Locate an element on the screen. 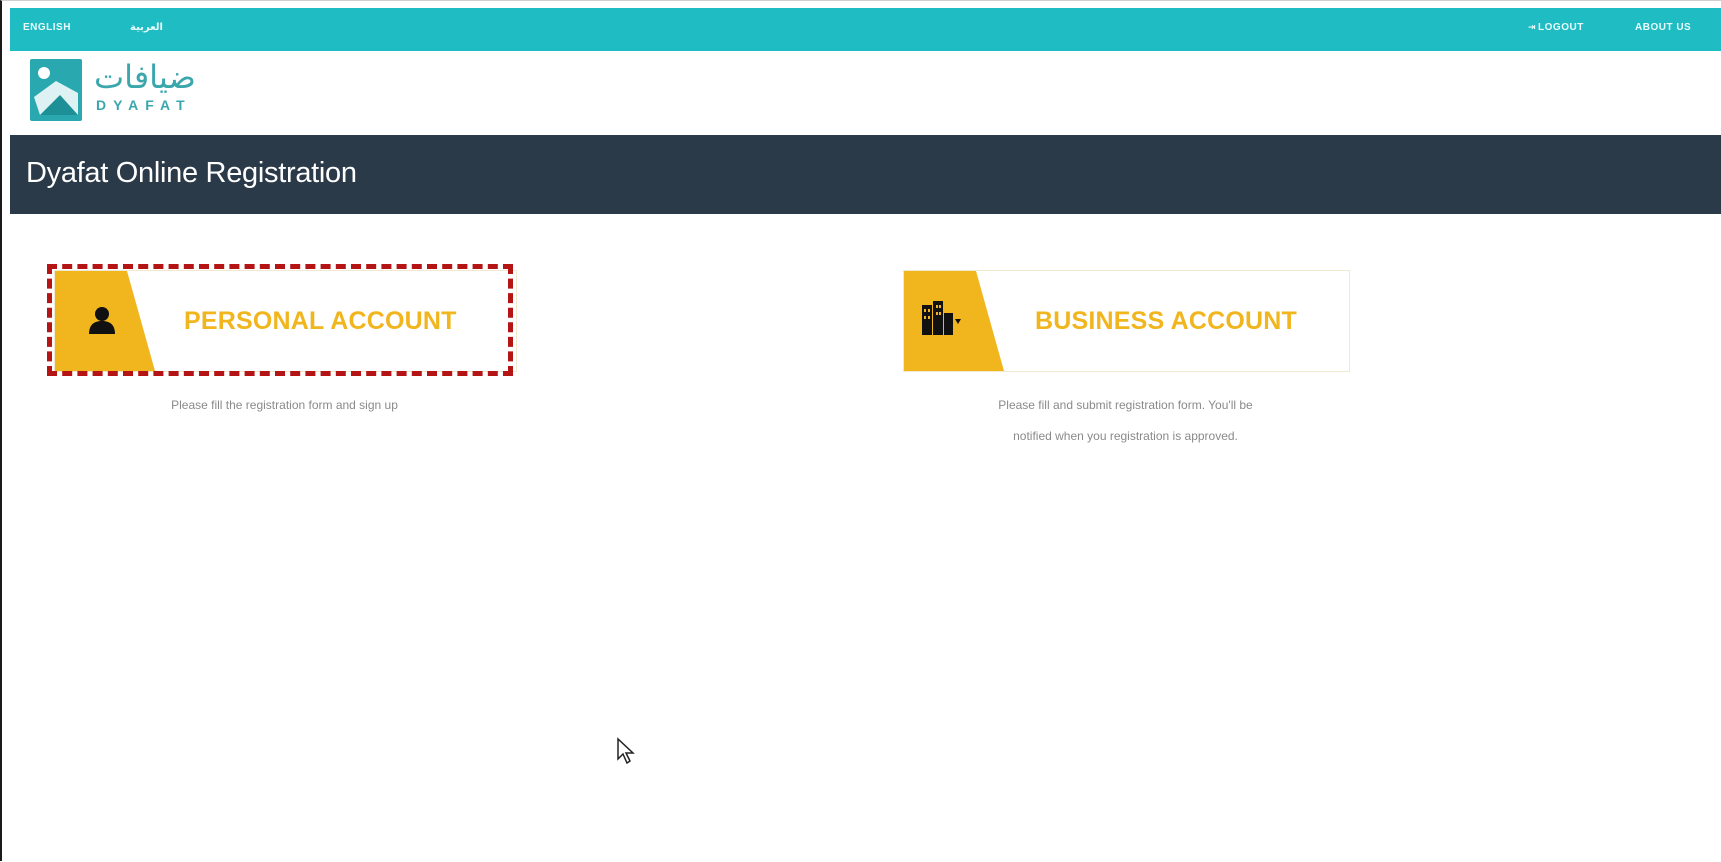 The image size is (1721, 862). language-english-link: ENGLISH is located at coordinates (47, 27).